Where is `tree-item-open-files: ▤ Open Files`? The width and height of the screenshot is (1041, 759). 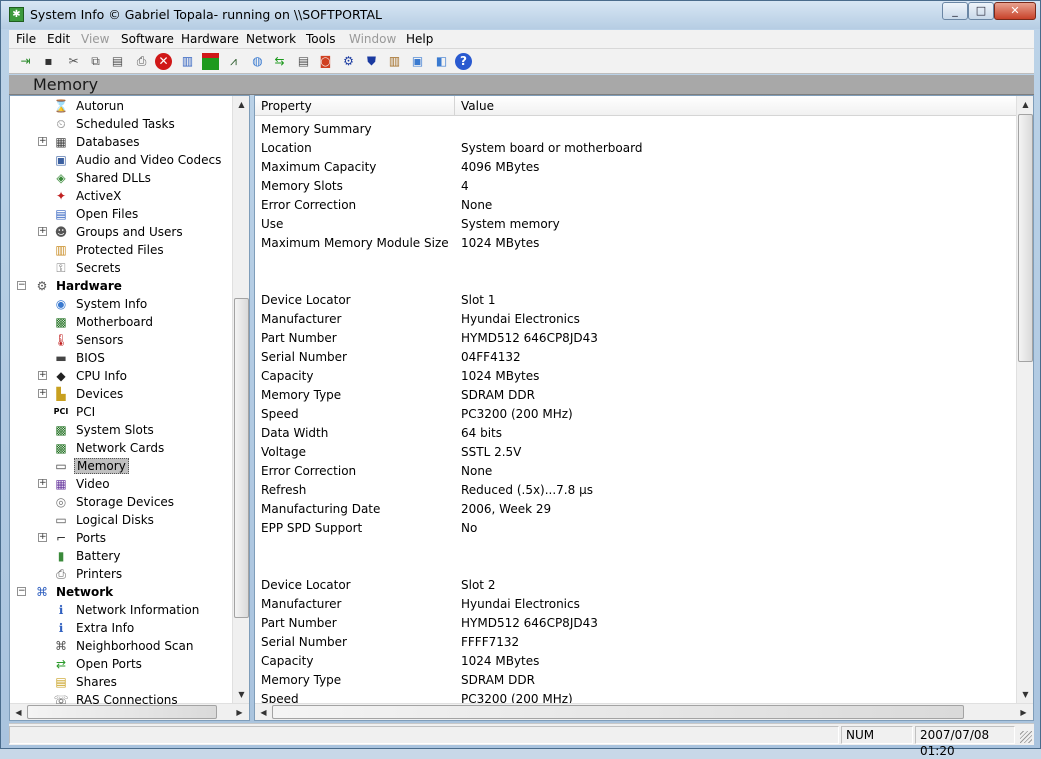 tree-item-open-files: ▤ Open Files is located at coordinates (120, 214).